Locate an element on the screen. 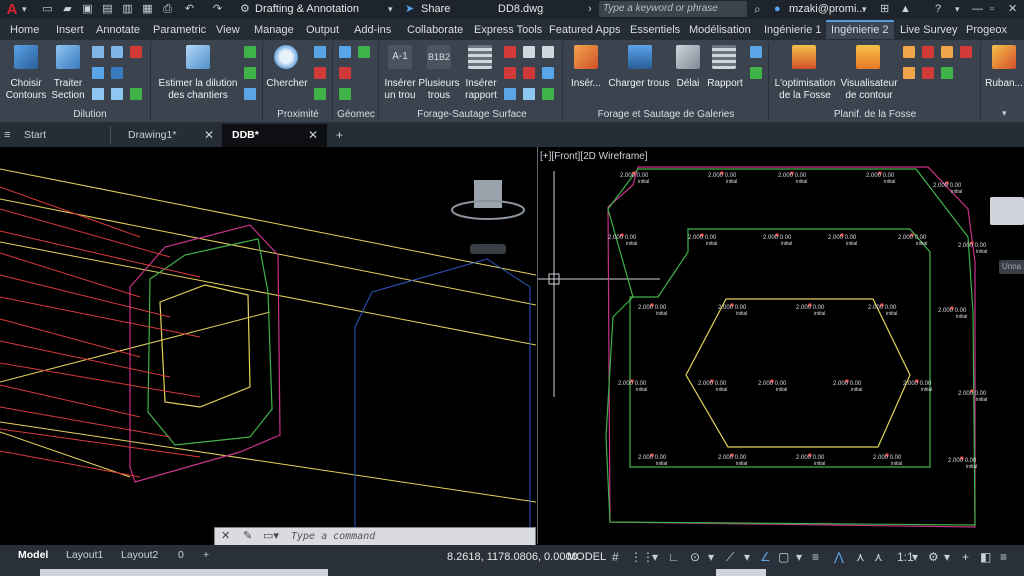 The height and width of the screenshot is (576, 1024). command-line: ✕ ✎ ▭▾ Type a command is located at coordinates (375, 537).